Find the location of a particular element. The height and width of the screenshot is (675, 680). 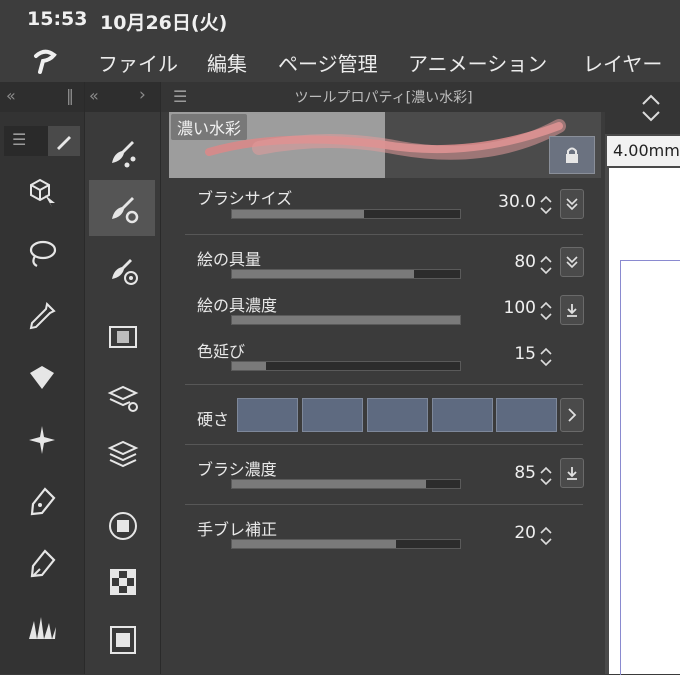

brush-target-icon is located at coordinates (123, 270).